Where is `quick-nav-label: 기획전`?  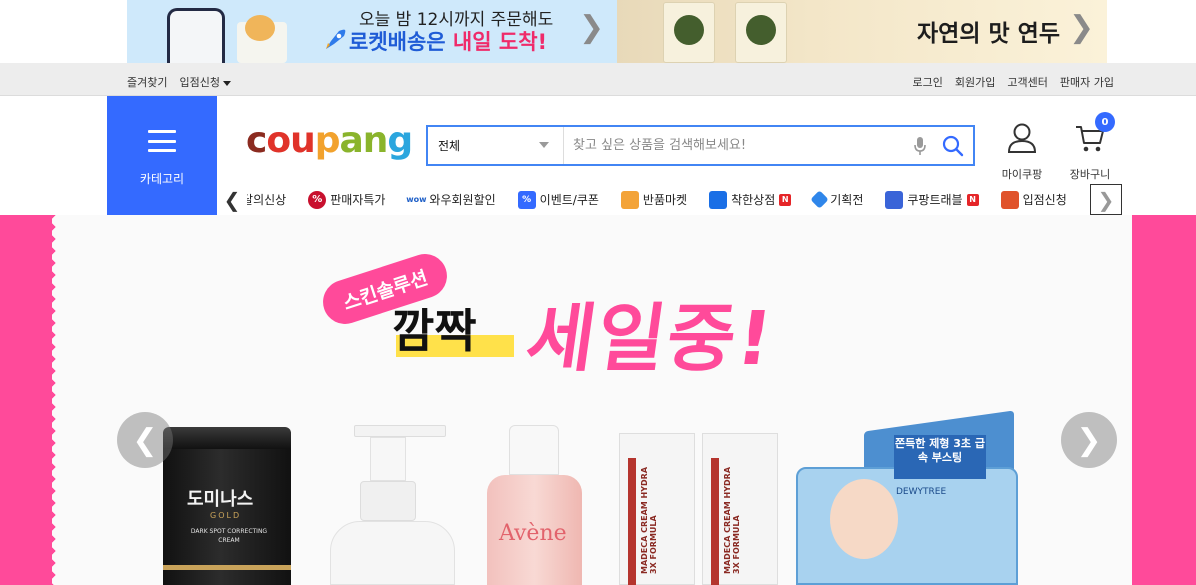 quick-nav-label: 기획전 is located at coordinates (847, 200).